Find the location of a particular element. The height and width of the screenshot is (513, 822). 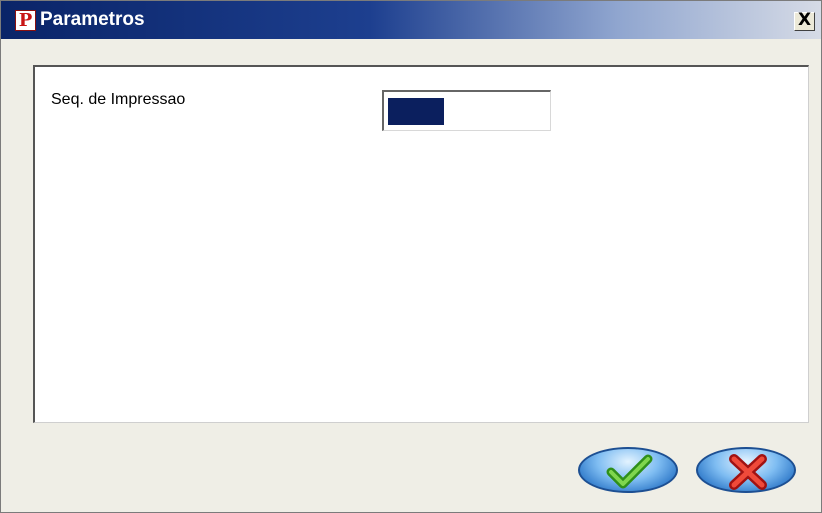

seq-impressao-label: Seq. de Impressao is located at coordinates (118, 99).